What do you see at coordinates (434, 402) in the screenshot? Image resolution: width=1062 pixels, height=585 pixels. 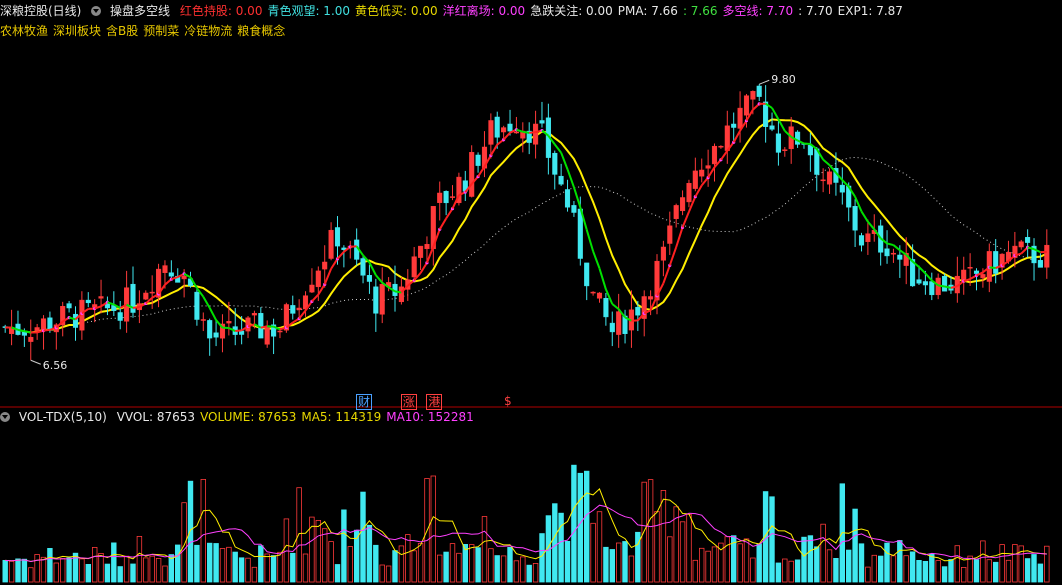 I see `event-marker: 港` at bounding box center [434, 402].